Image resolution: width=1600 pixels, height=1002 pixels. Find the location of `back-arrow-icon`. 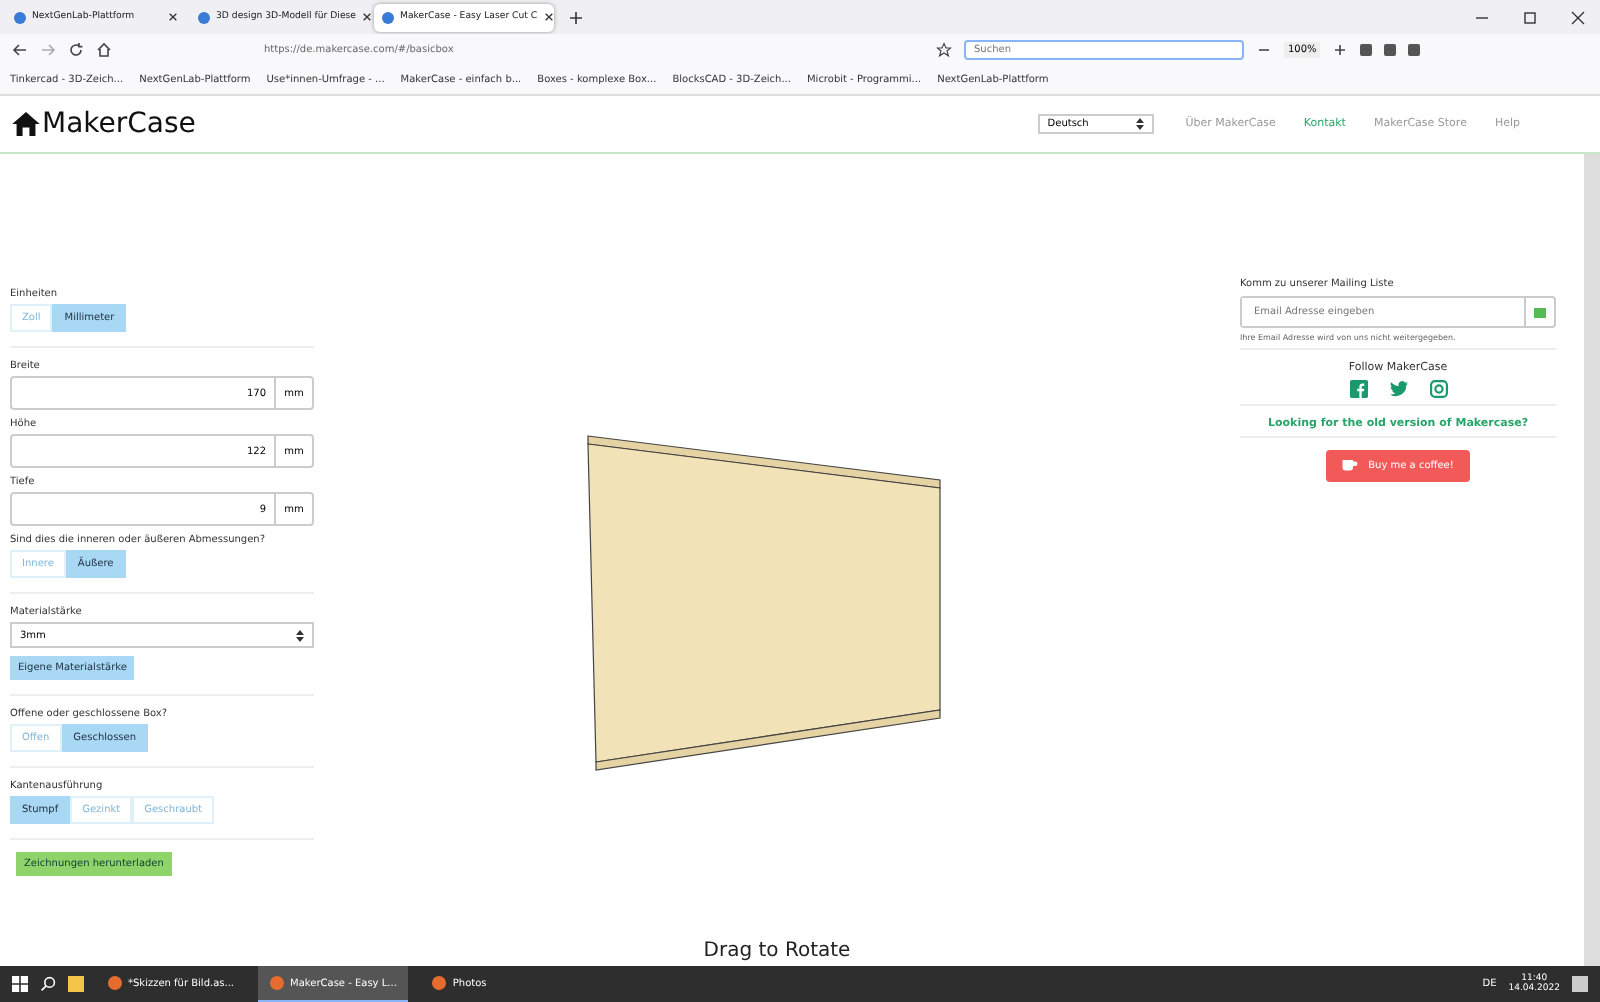

back-arrow-icon is located at coordinates (20, 50).